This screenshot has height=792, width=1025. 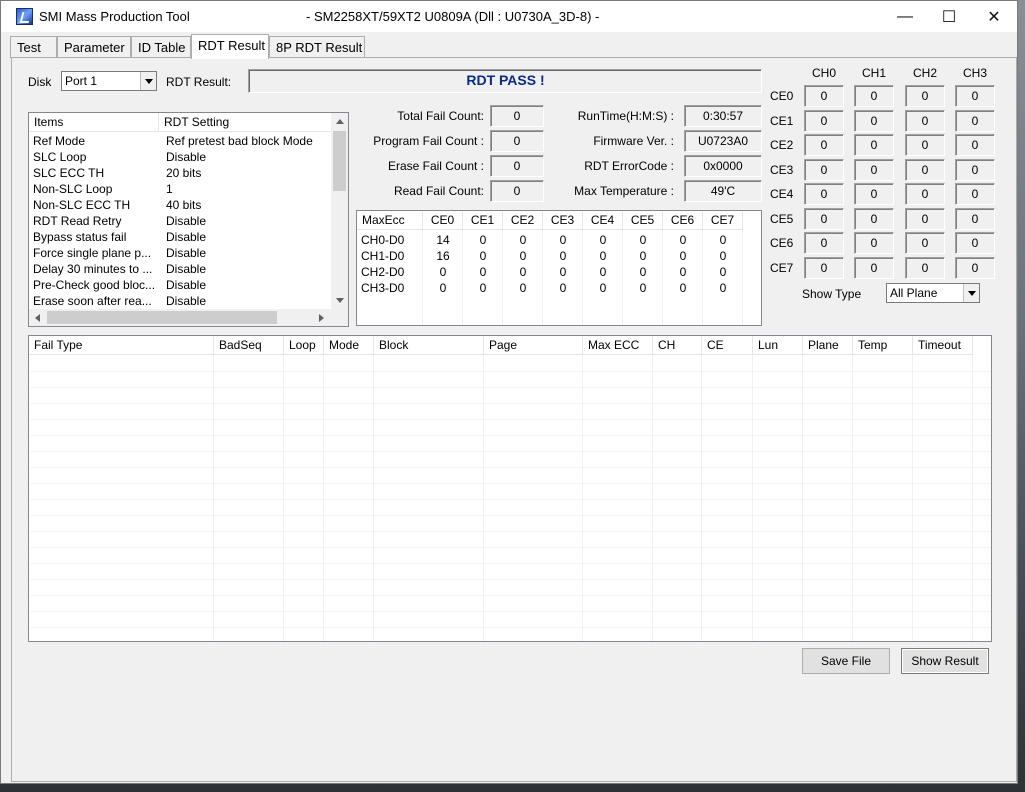 What do you see at coordinates (180, 189) in the screenshot?
I see `settings-row: Non-SLC Loop 1` at bounding box center [180, 189].